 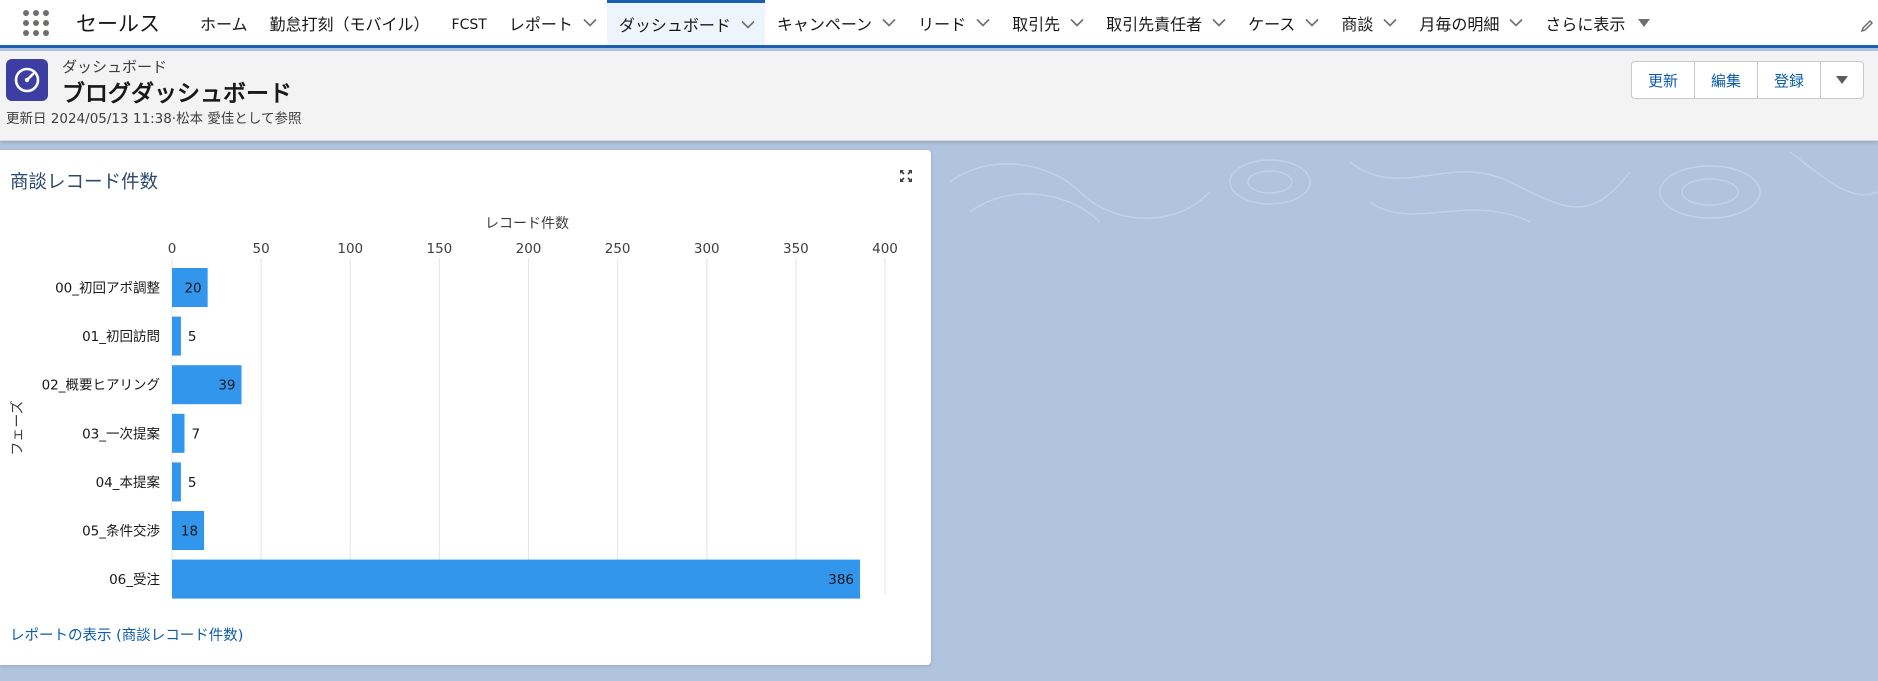 What do you see at coordinates (101, 386) in the screenshot?
I see `y-category-label: 02_概要ヒアリング` at bounding box center [101, 386].